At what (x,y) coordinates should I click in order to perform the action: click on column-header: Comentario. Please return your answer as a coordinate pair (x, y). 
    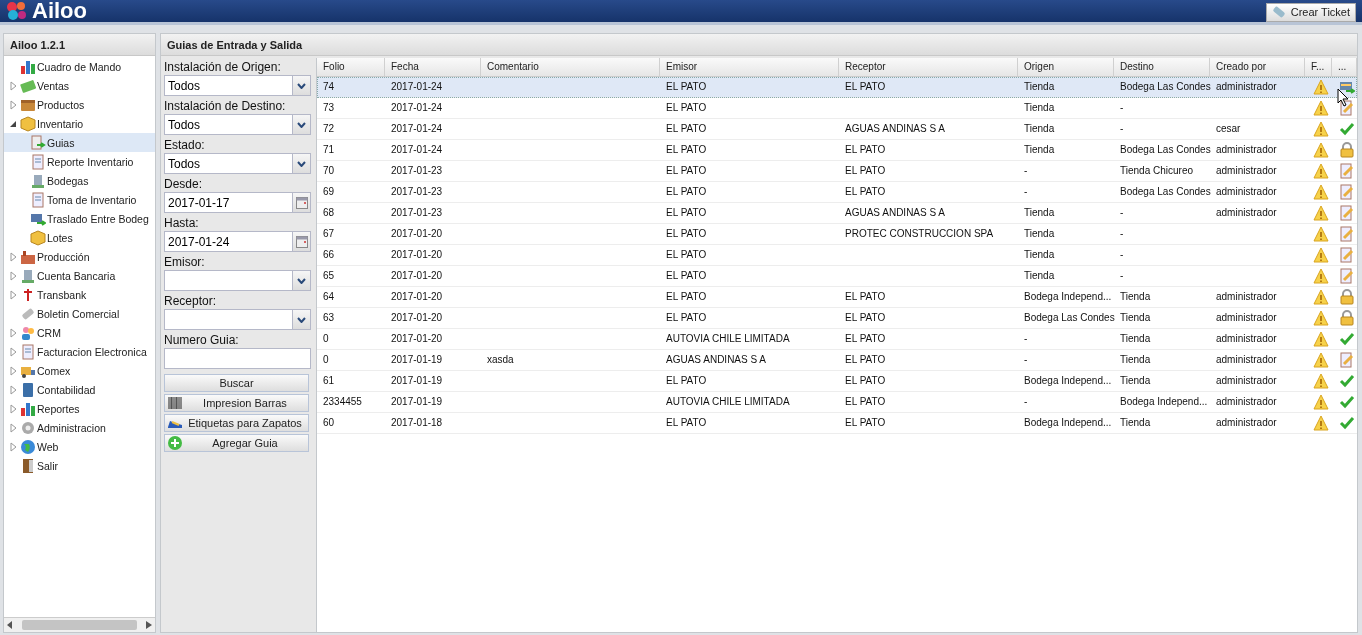
    Looking at the image, I should click on (570, 67).